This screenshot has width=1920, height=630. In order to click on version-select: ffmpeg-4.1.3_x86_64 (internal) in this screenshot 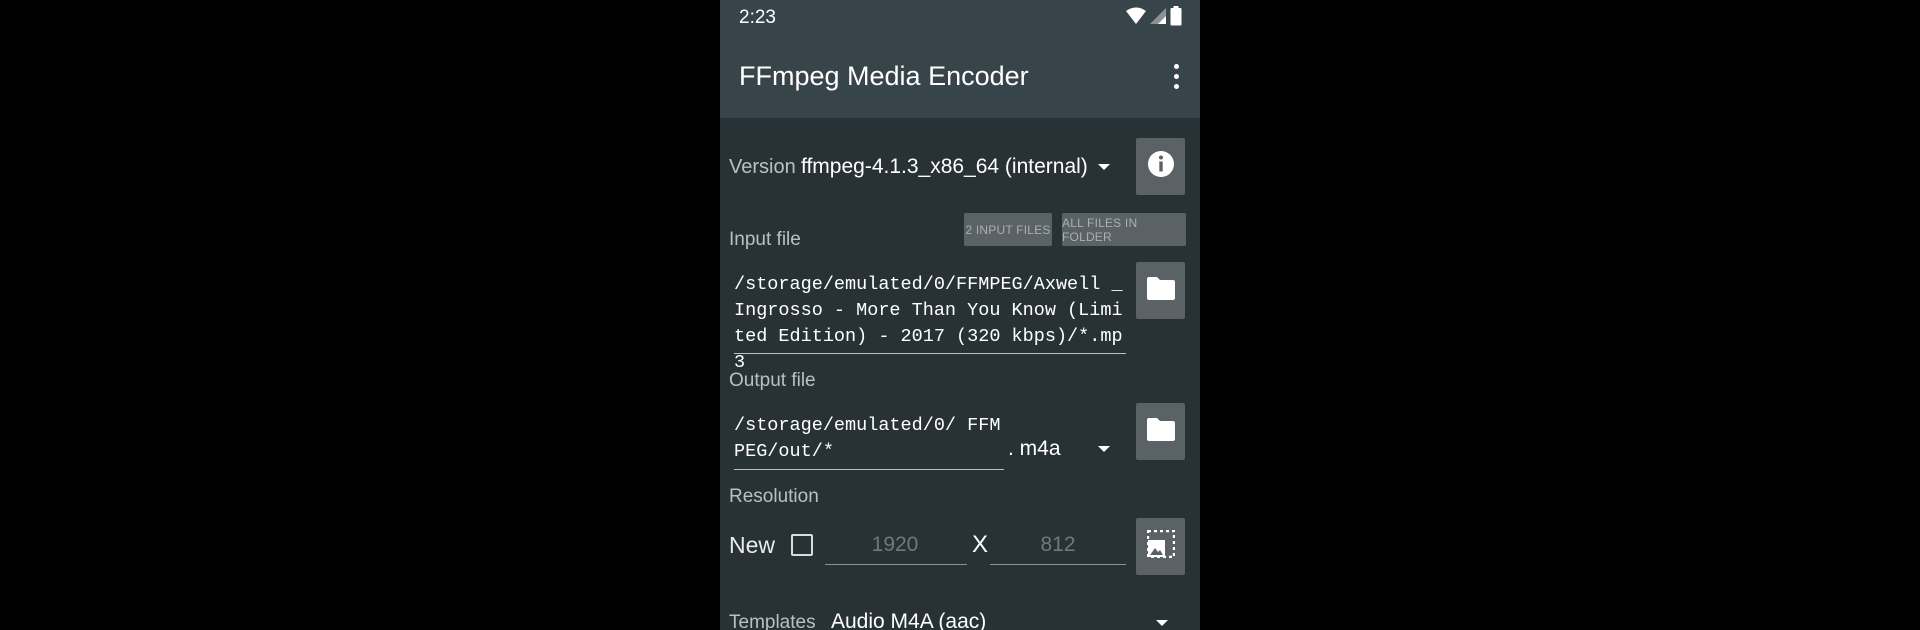, I will do `click(944, 167)`.